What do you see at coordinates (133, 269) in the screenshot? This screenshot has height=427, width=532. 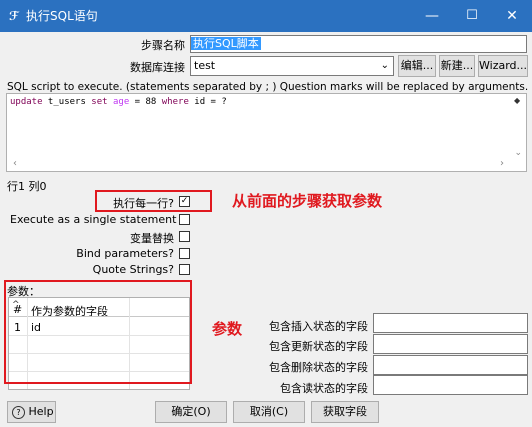 I see `option-label: Quote Strings?` at bounding box center [133, 269].